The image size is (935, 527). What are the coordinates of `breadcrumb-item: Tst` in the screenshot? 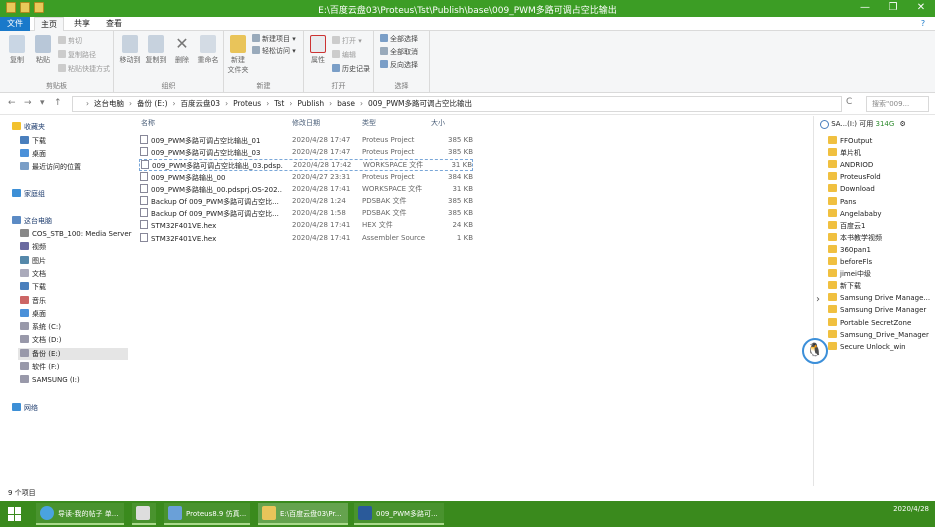 It's located at (279, 103).